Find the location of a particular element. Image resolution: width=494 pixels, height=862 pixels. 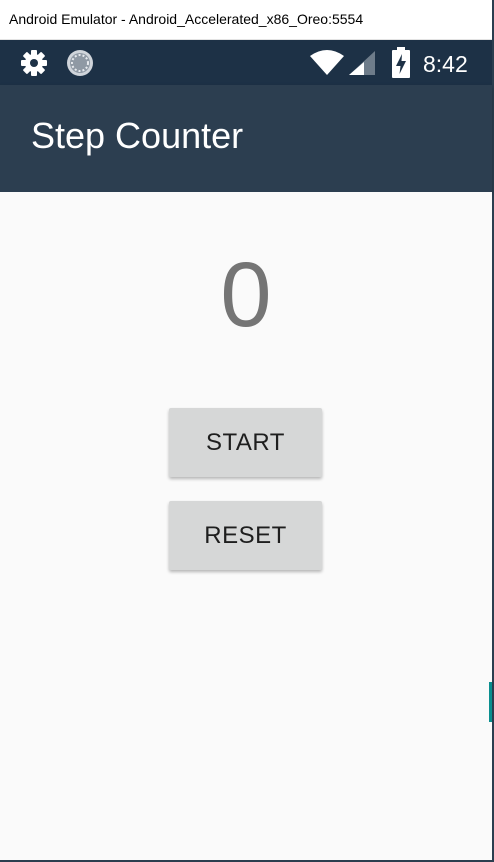

window-edge-accent is located at coordinates (490, 702).